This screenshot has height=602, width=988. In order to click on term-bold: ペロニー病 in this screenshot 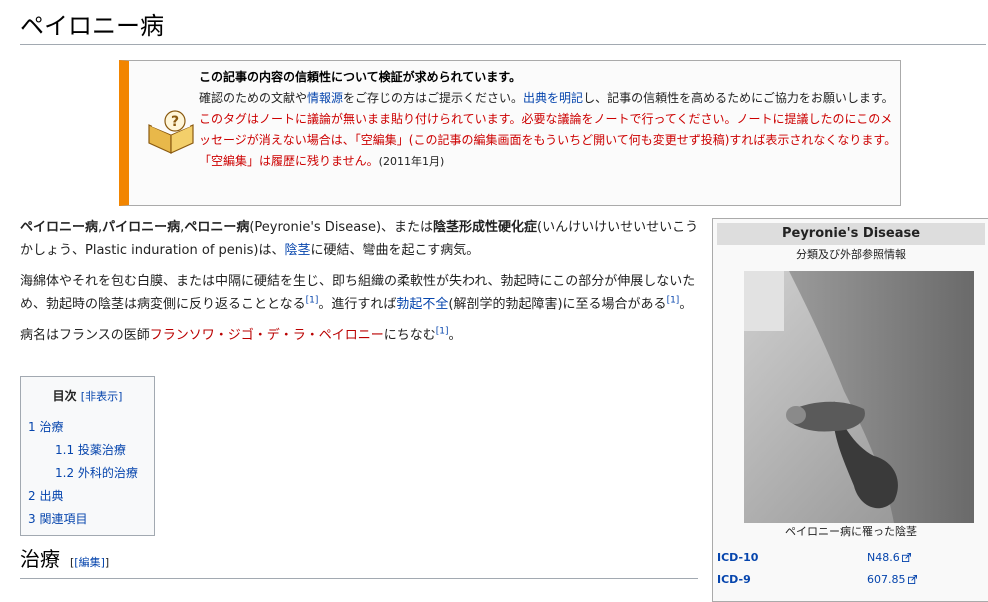, I will do `click(217, 227)`.